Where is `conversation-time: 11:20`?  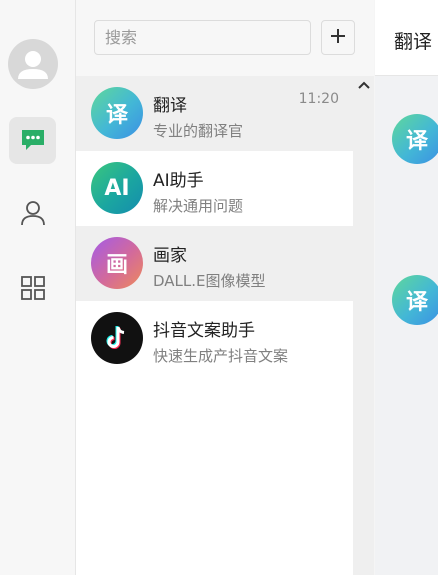 conversation-time: 11:20 is located at coordinates (318, 99).